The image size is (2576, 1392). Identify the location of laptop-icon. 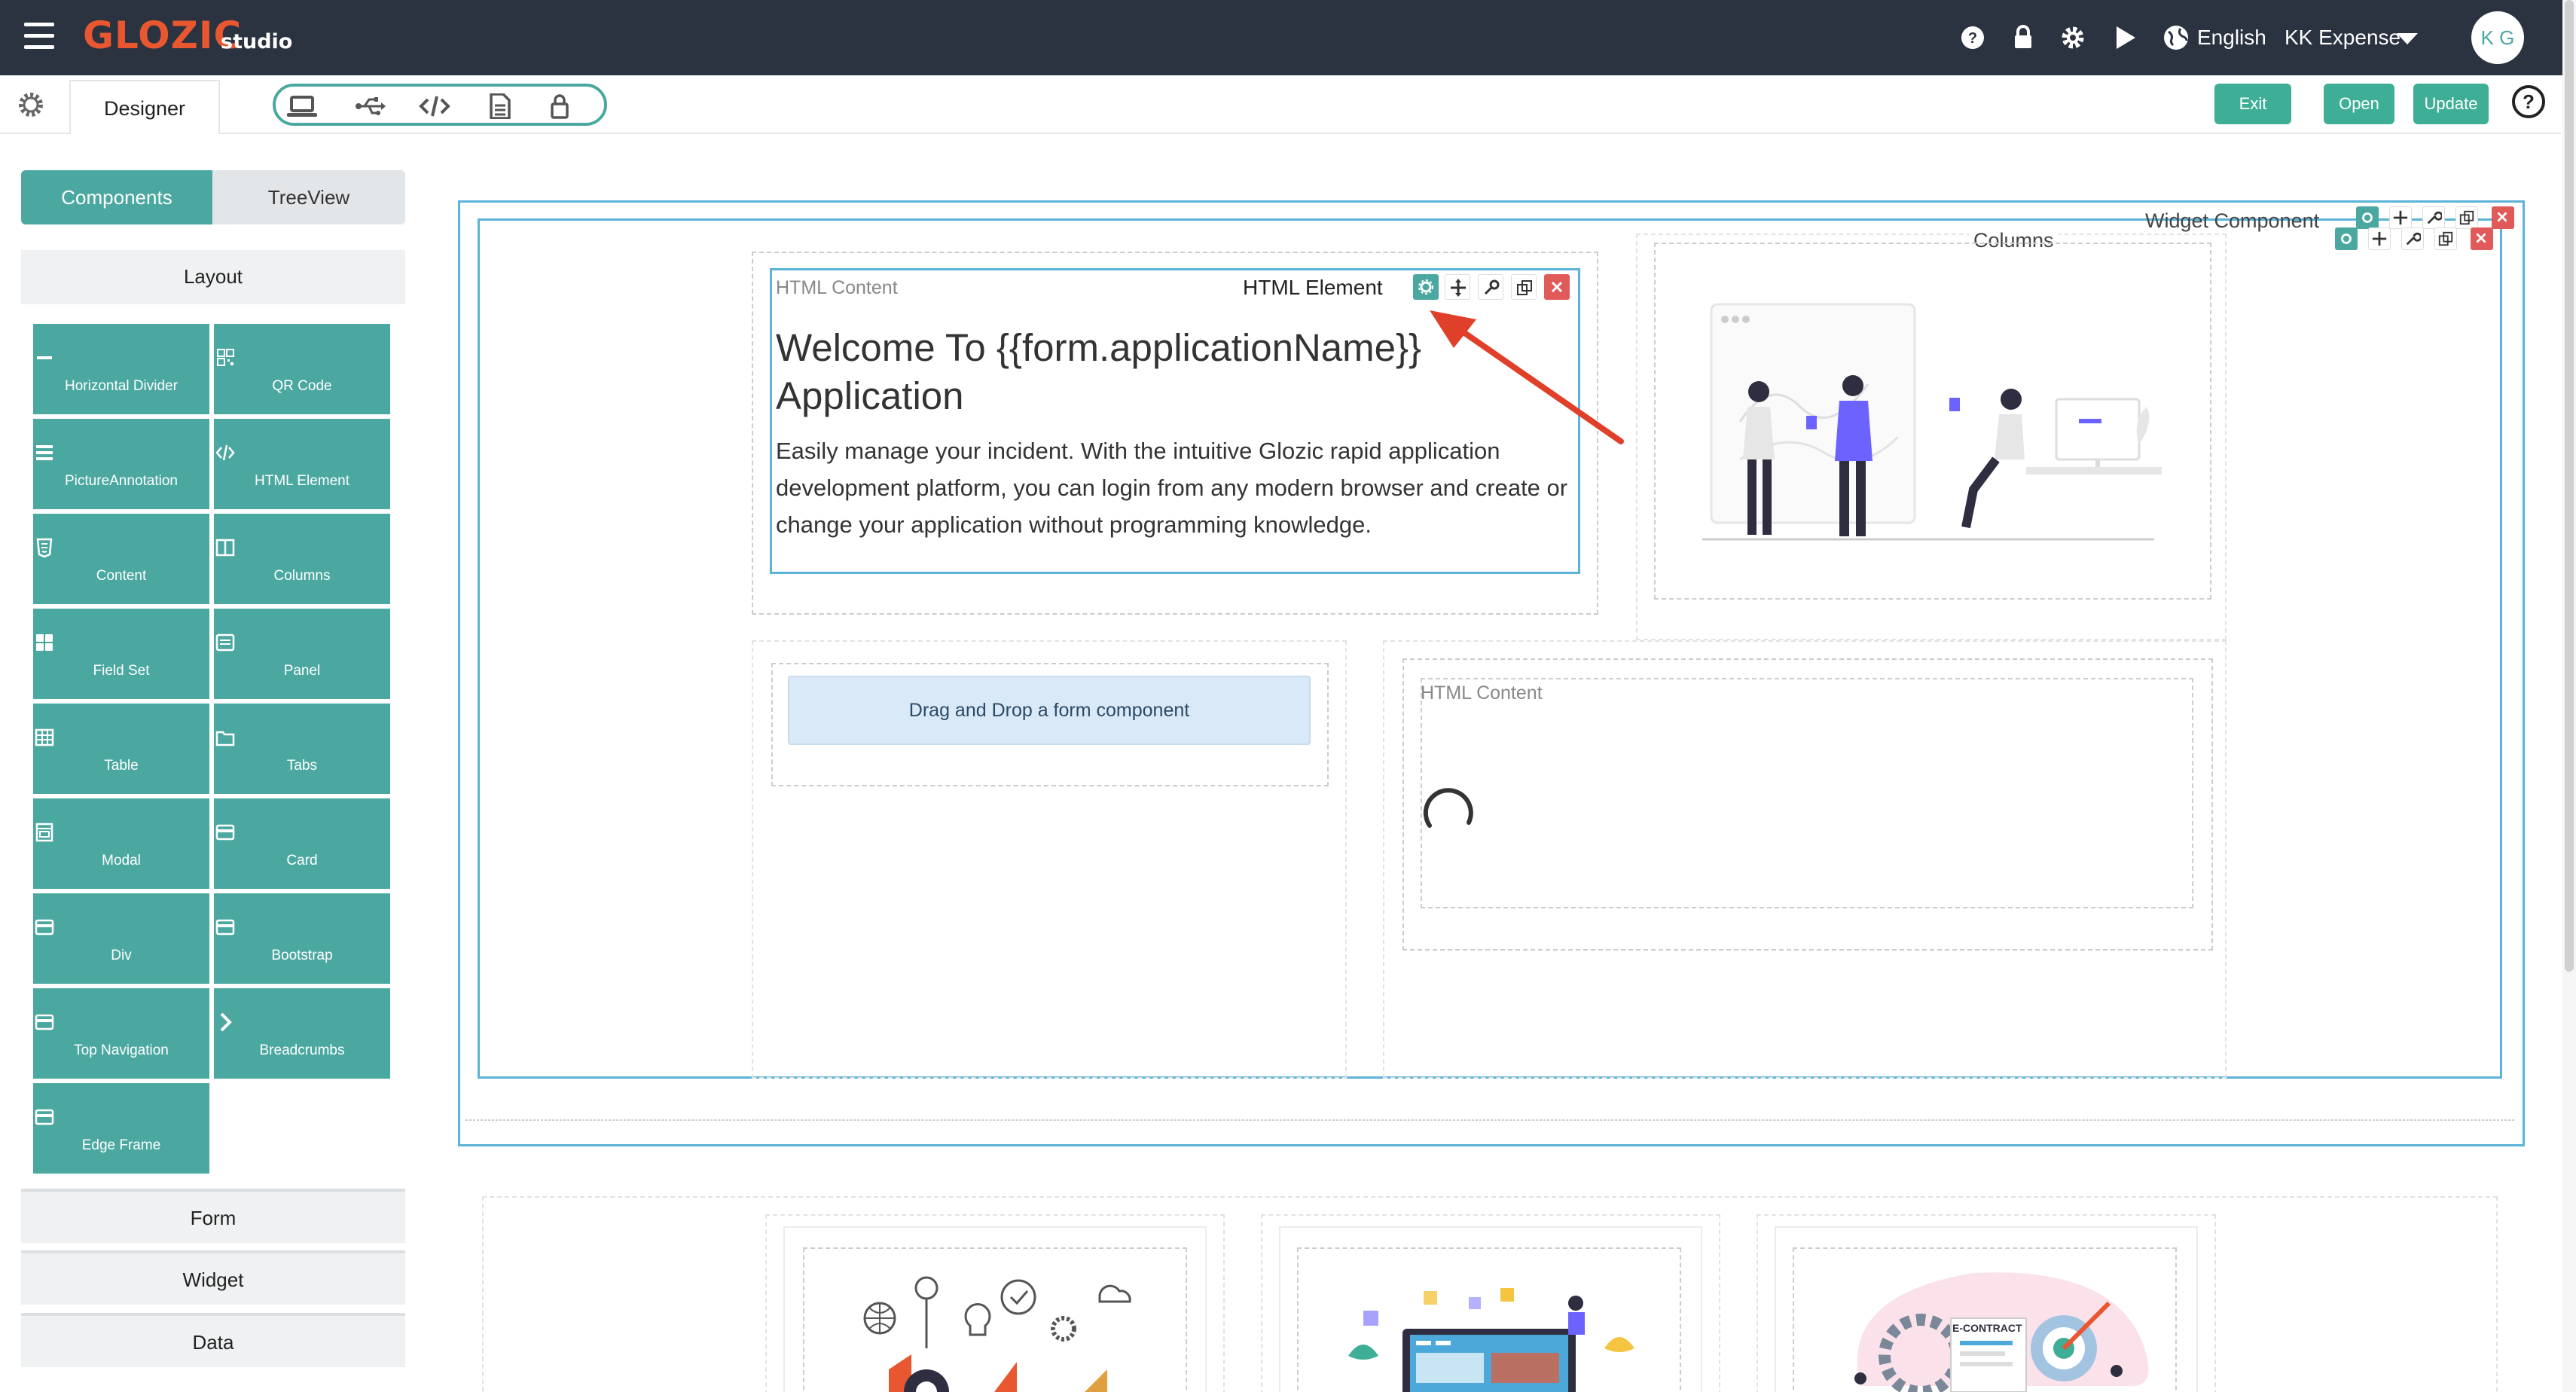
(302, 106).